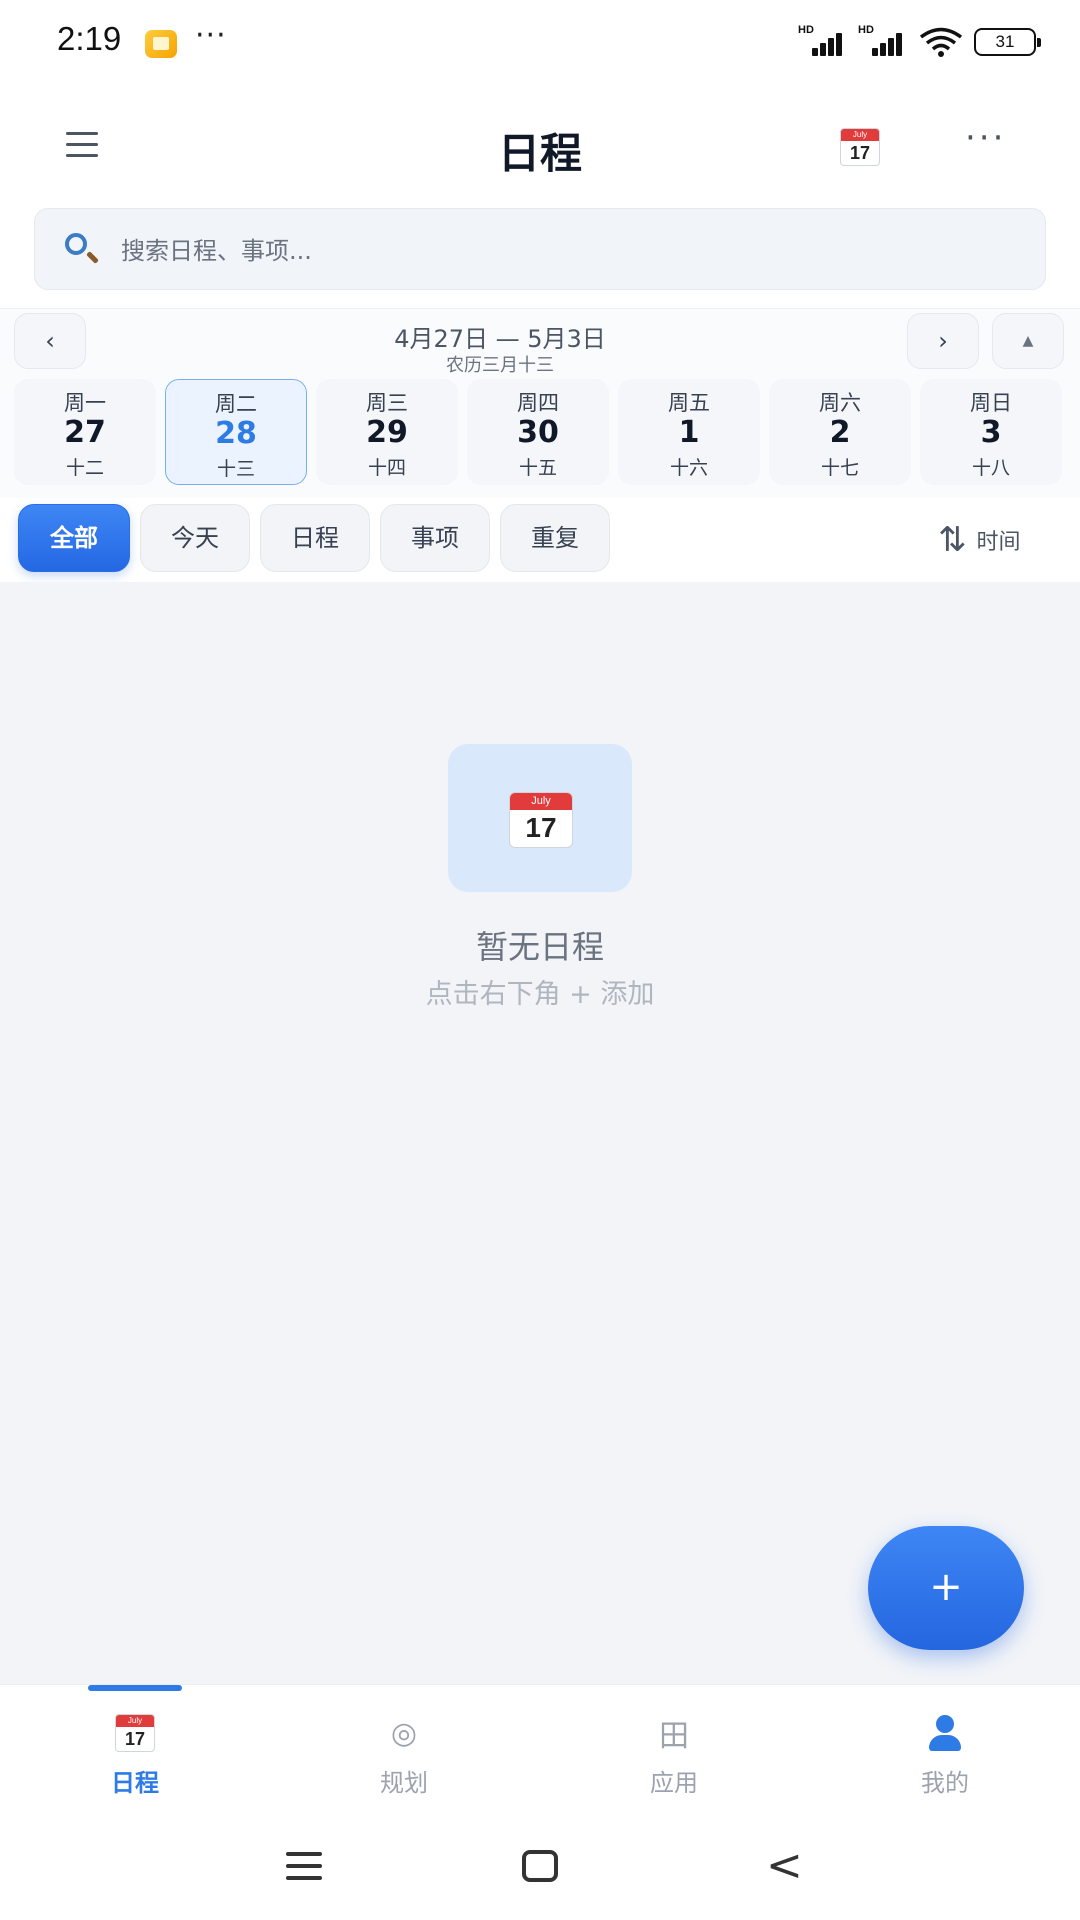  I want to click on tab-label: 应用, so click(674, 1783).